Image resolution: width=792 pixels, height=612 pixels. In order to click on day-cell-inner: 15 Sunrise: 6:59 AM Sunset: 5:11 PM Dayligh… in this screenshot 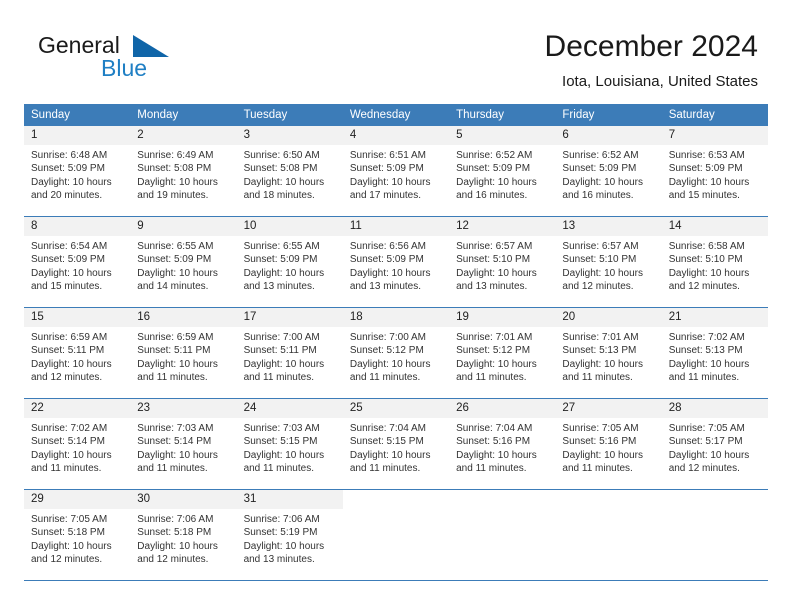, I will do `click(77, 353)`.